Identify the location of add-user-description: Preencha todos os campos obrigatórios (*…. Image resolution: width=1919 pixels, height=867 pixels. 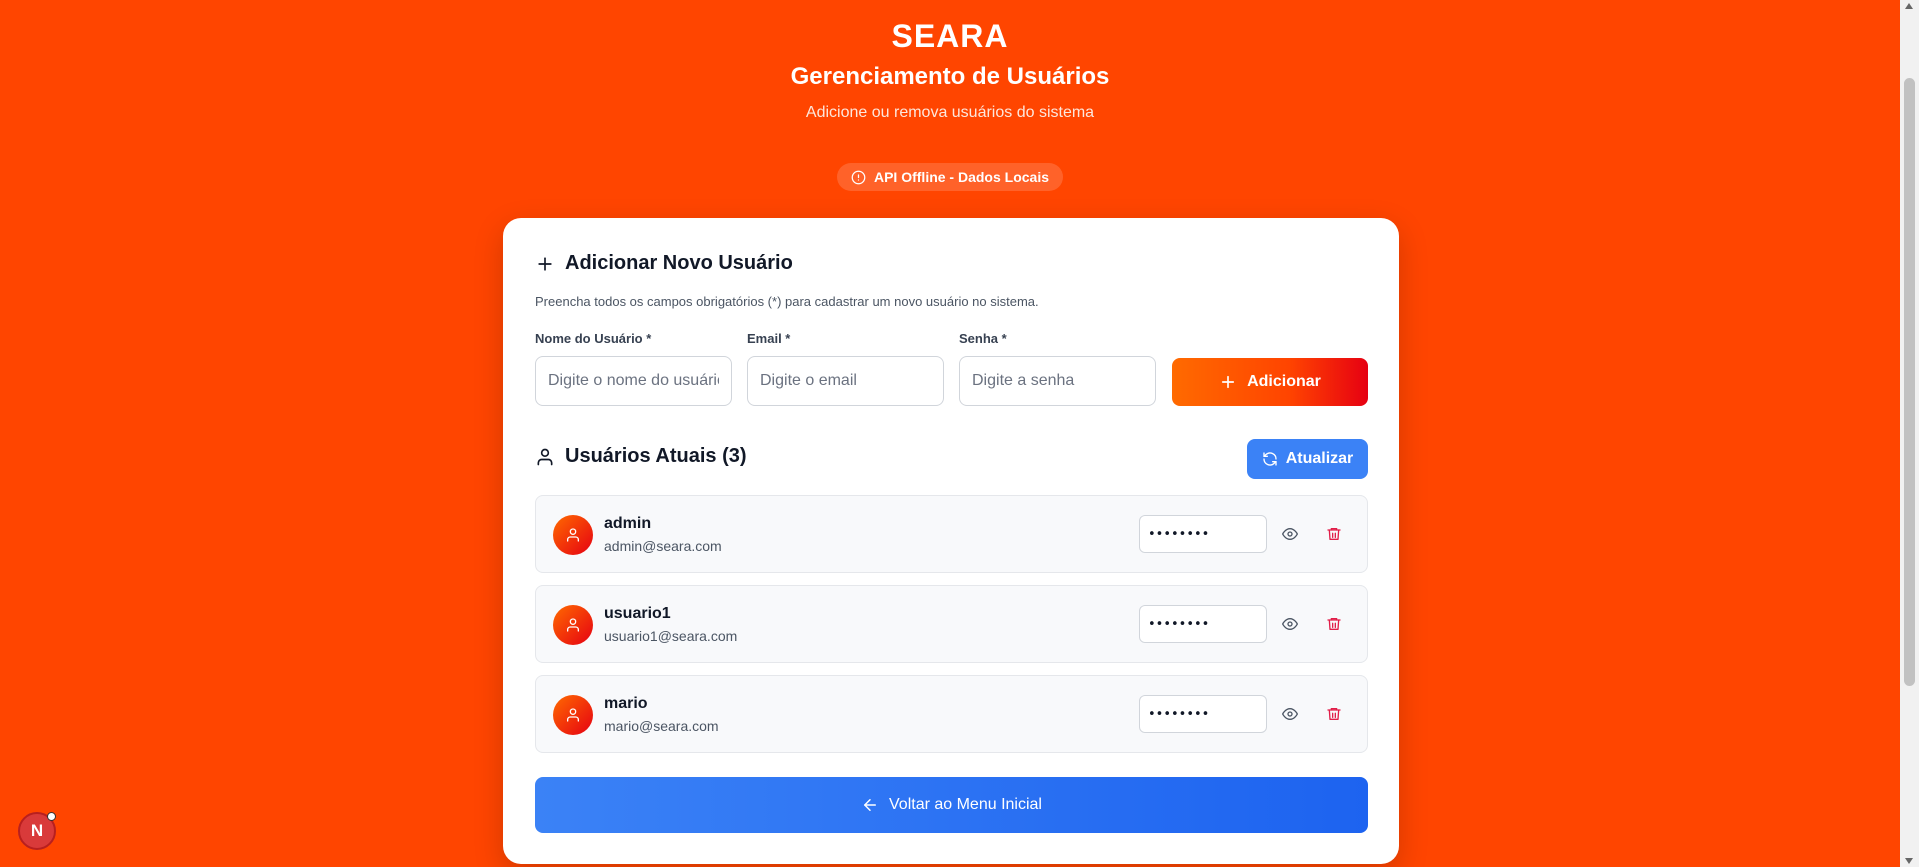
(787, 301).